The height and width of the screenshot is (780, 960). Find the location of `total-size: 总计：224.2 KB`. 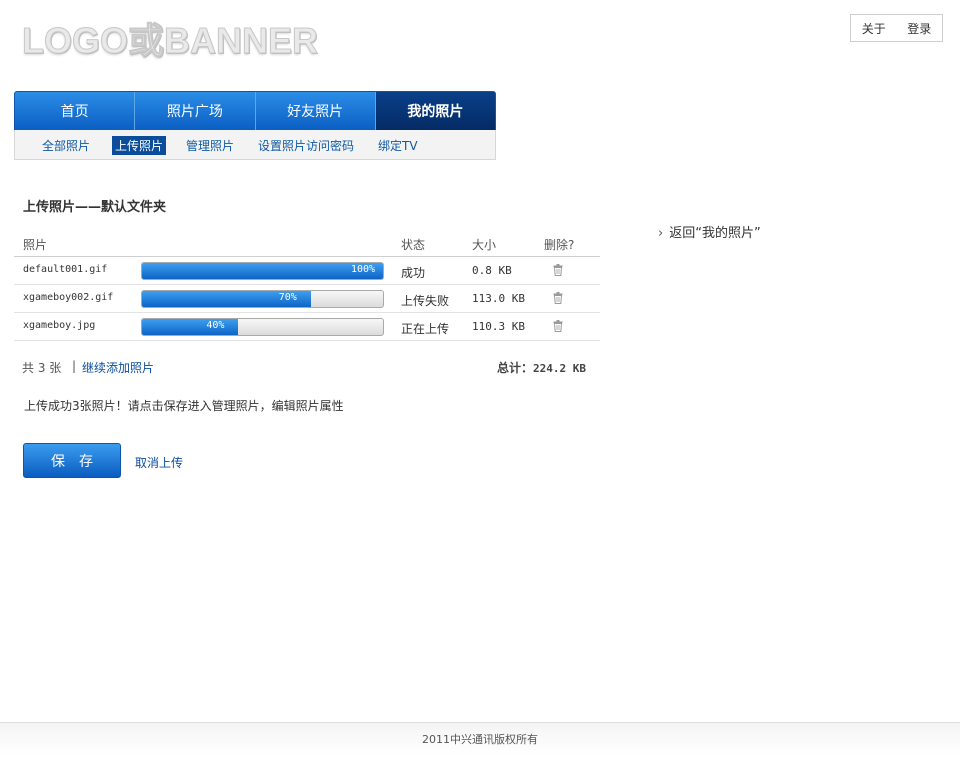

total-size: 总计：224.2 KB is located at coordinates (541, 367).